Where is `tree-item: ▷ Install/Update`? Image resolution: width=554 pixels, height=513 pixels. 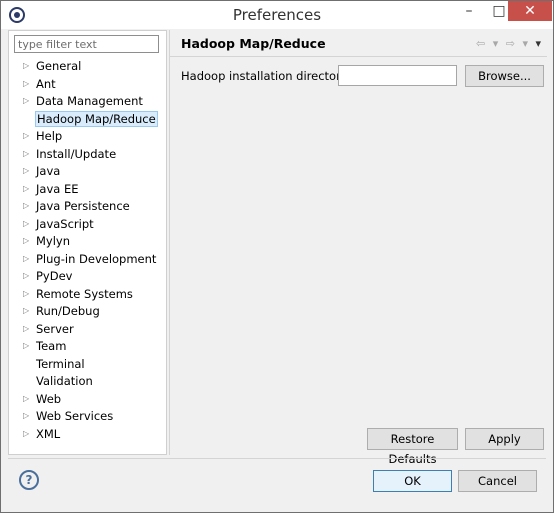
tree-item: ▷ Install/Update is located at coordinates (87, 155).